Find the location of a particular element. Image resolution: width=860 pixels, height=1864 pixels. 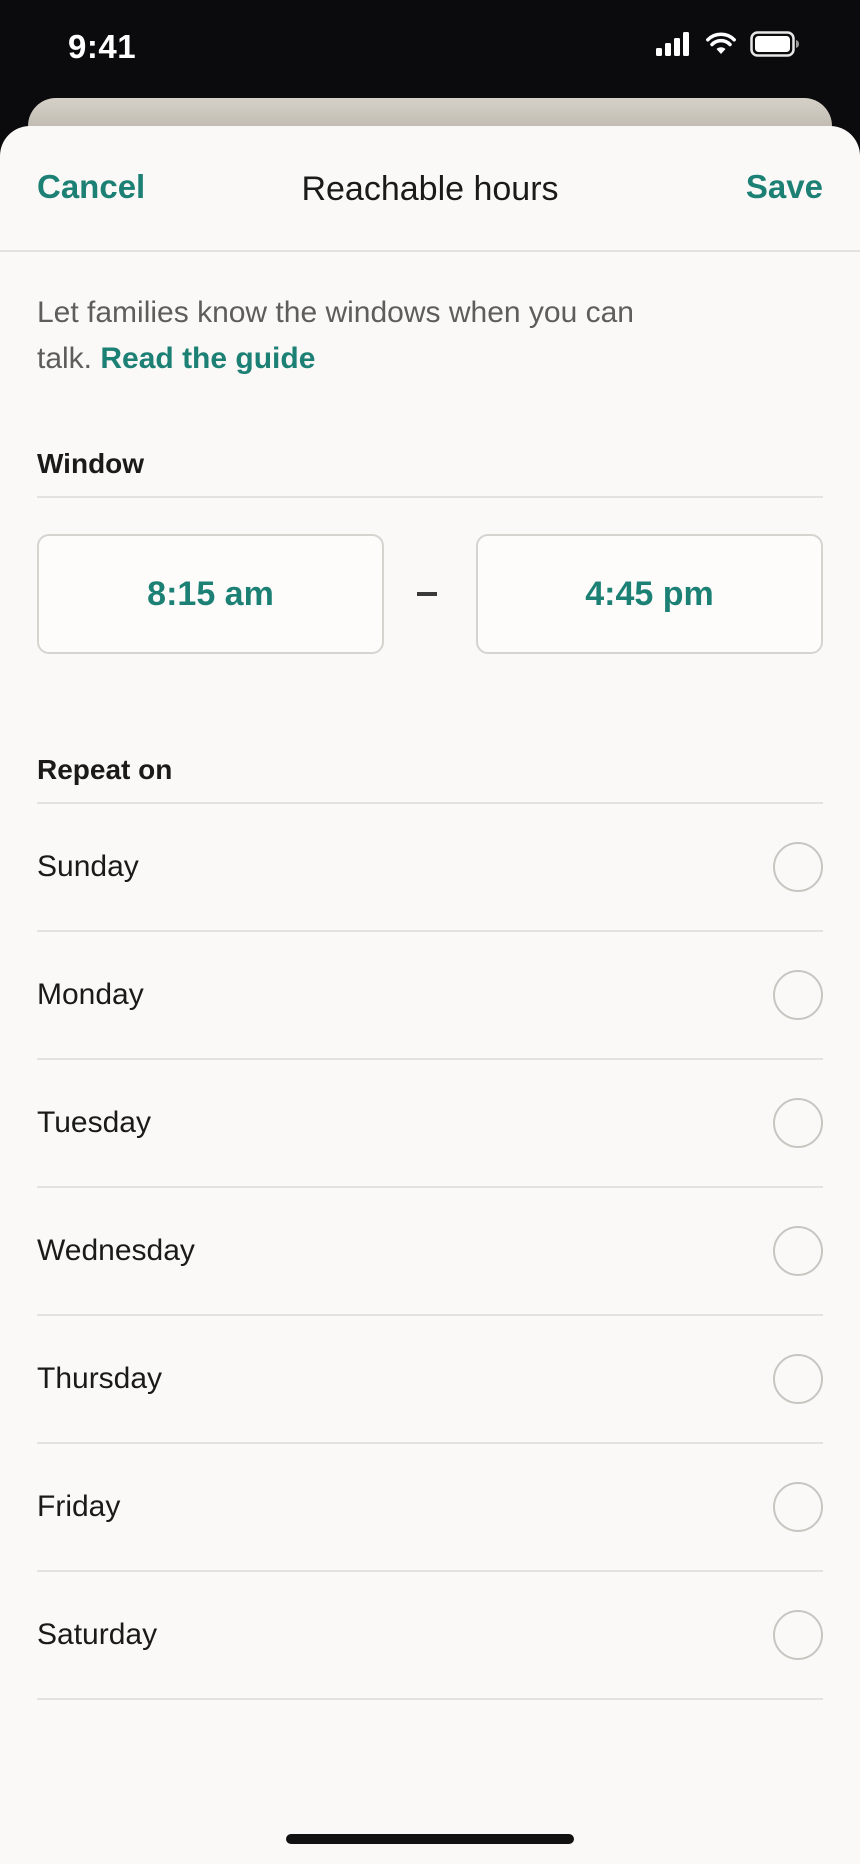

day-row-sunday: Sunday is located at coordinates (430, 868).